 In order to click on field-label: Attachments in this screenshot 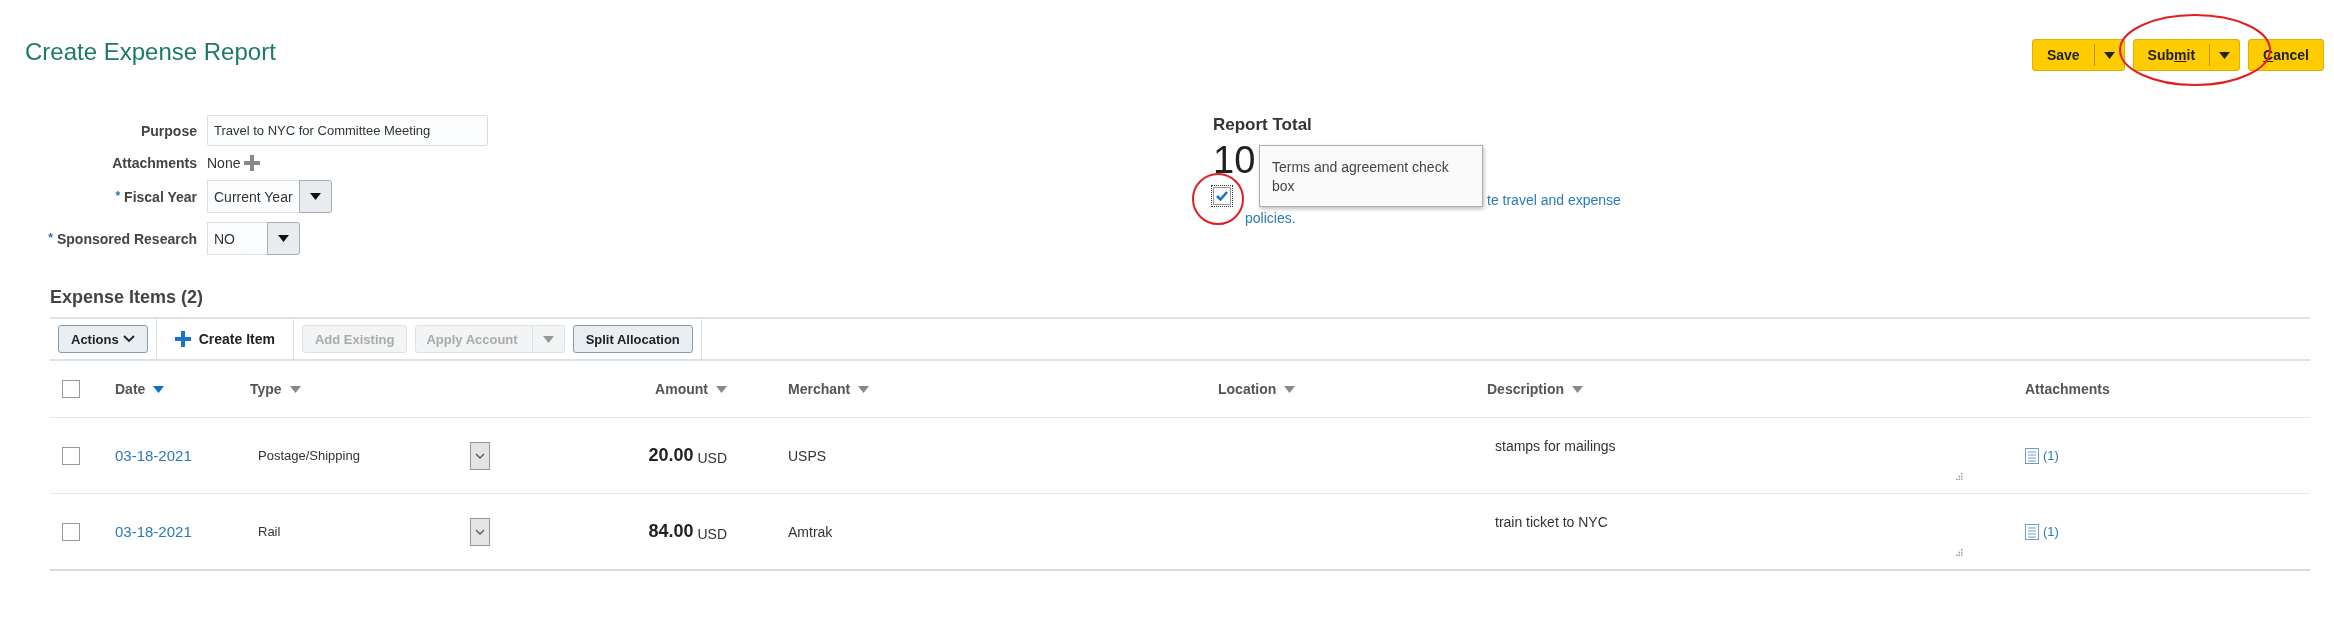, I will do `click(154, 163)`.